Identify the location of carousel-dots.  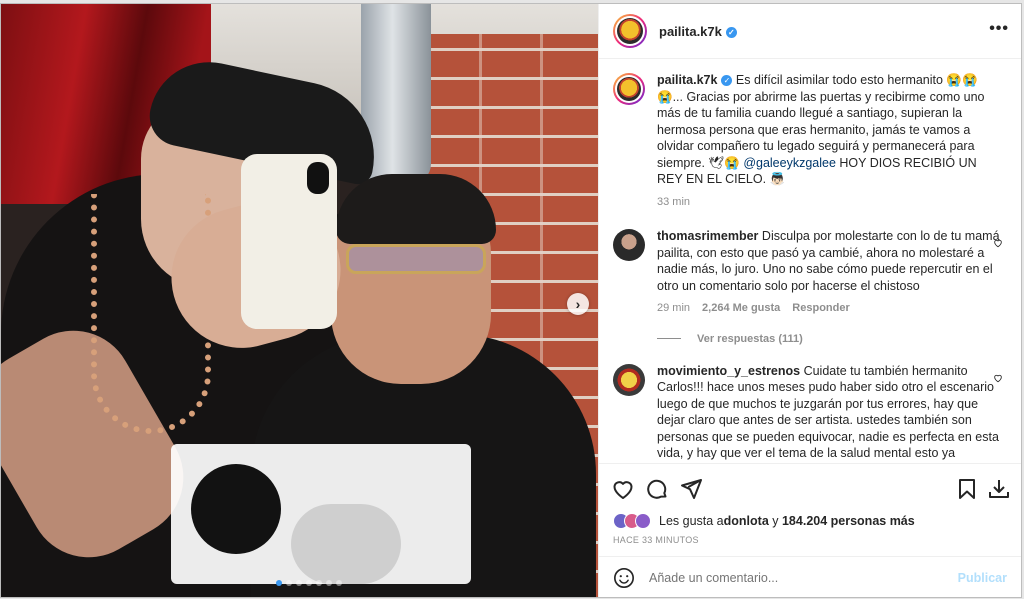
(309, 583).